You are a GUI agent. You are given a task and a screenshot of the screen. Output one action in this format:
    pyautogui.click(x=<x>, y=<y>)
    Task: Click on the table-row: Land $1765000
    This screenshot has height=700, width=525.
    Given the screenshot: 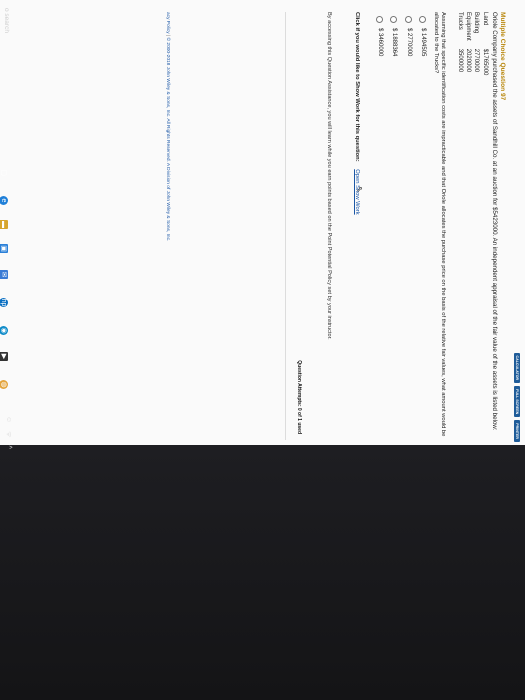 What is the action you would take?
    pyautogui.click(x=484, y=47)
    